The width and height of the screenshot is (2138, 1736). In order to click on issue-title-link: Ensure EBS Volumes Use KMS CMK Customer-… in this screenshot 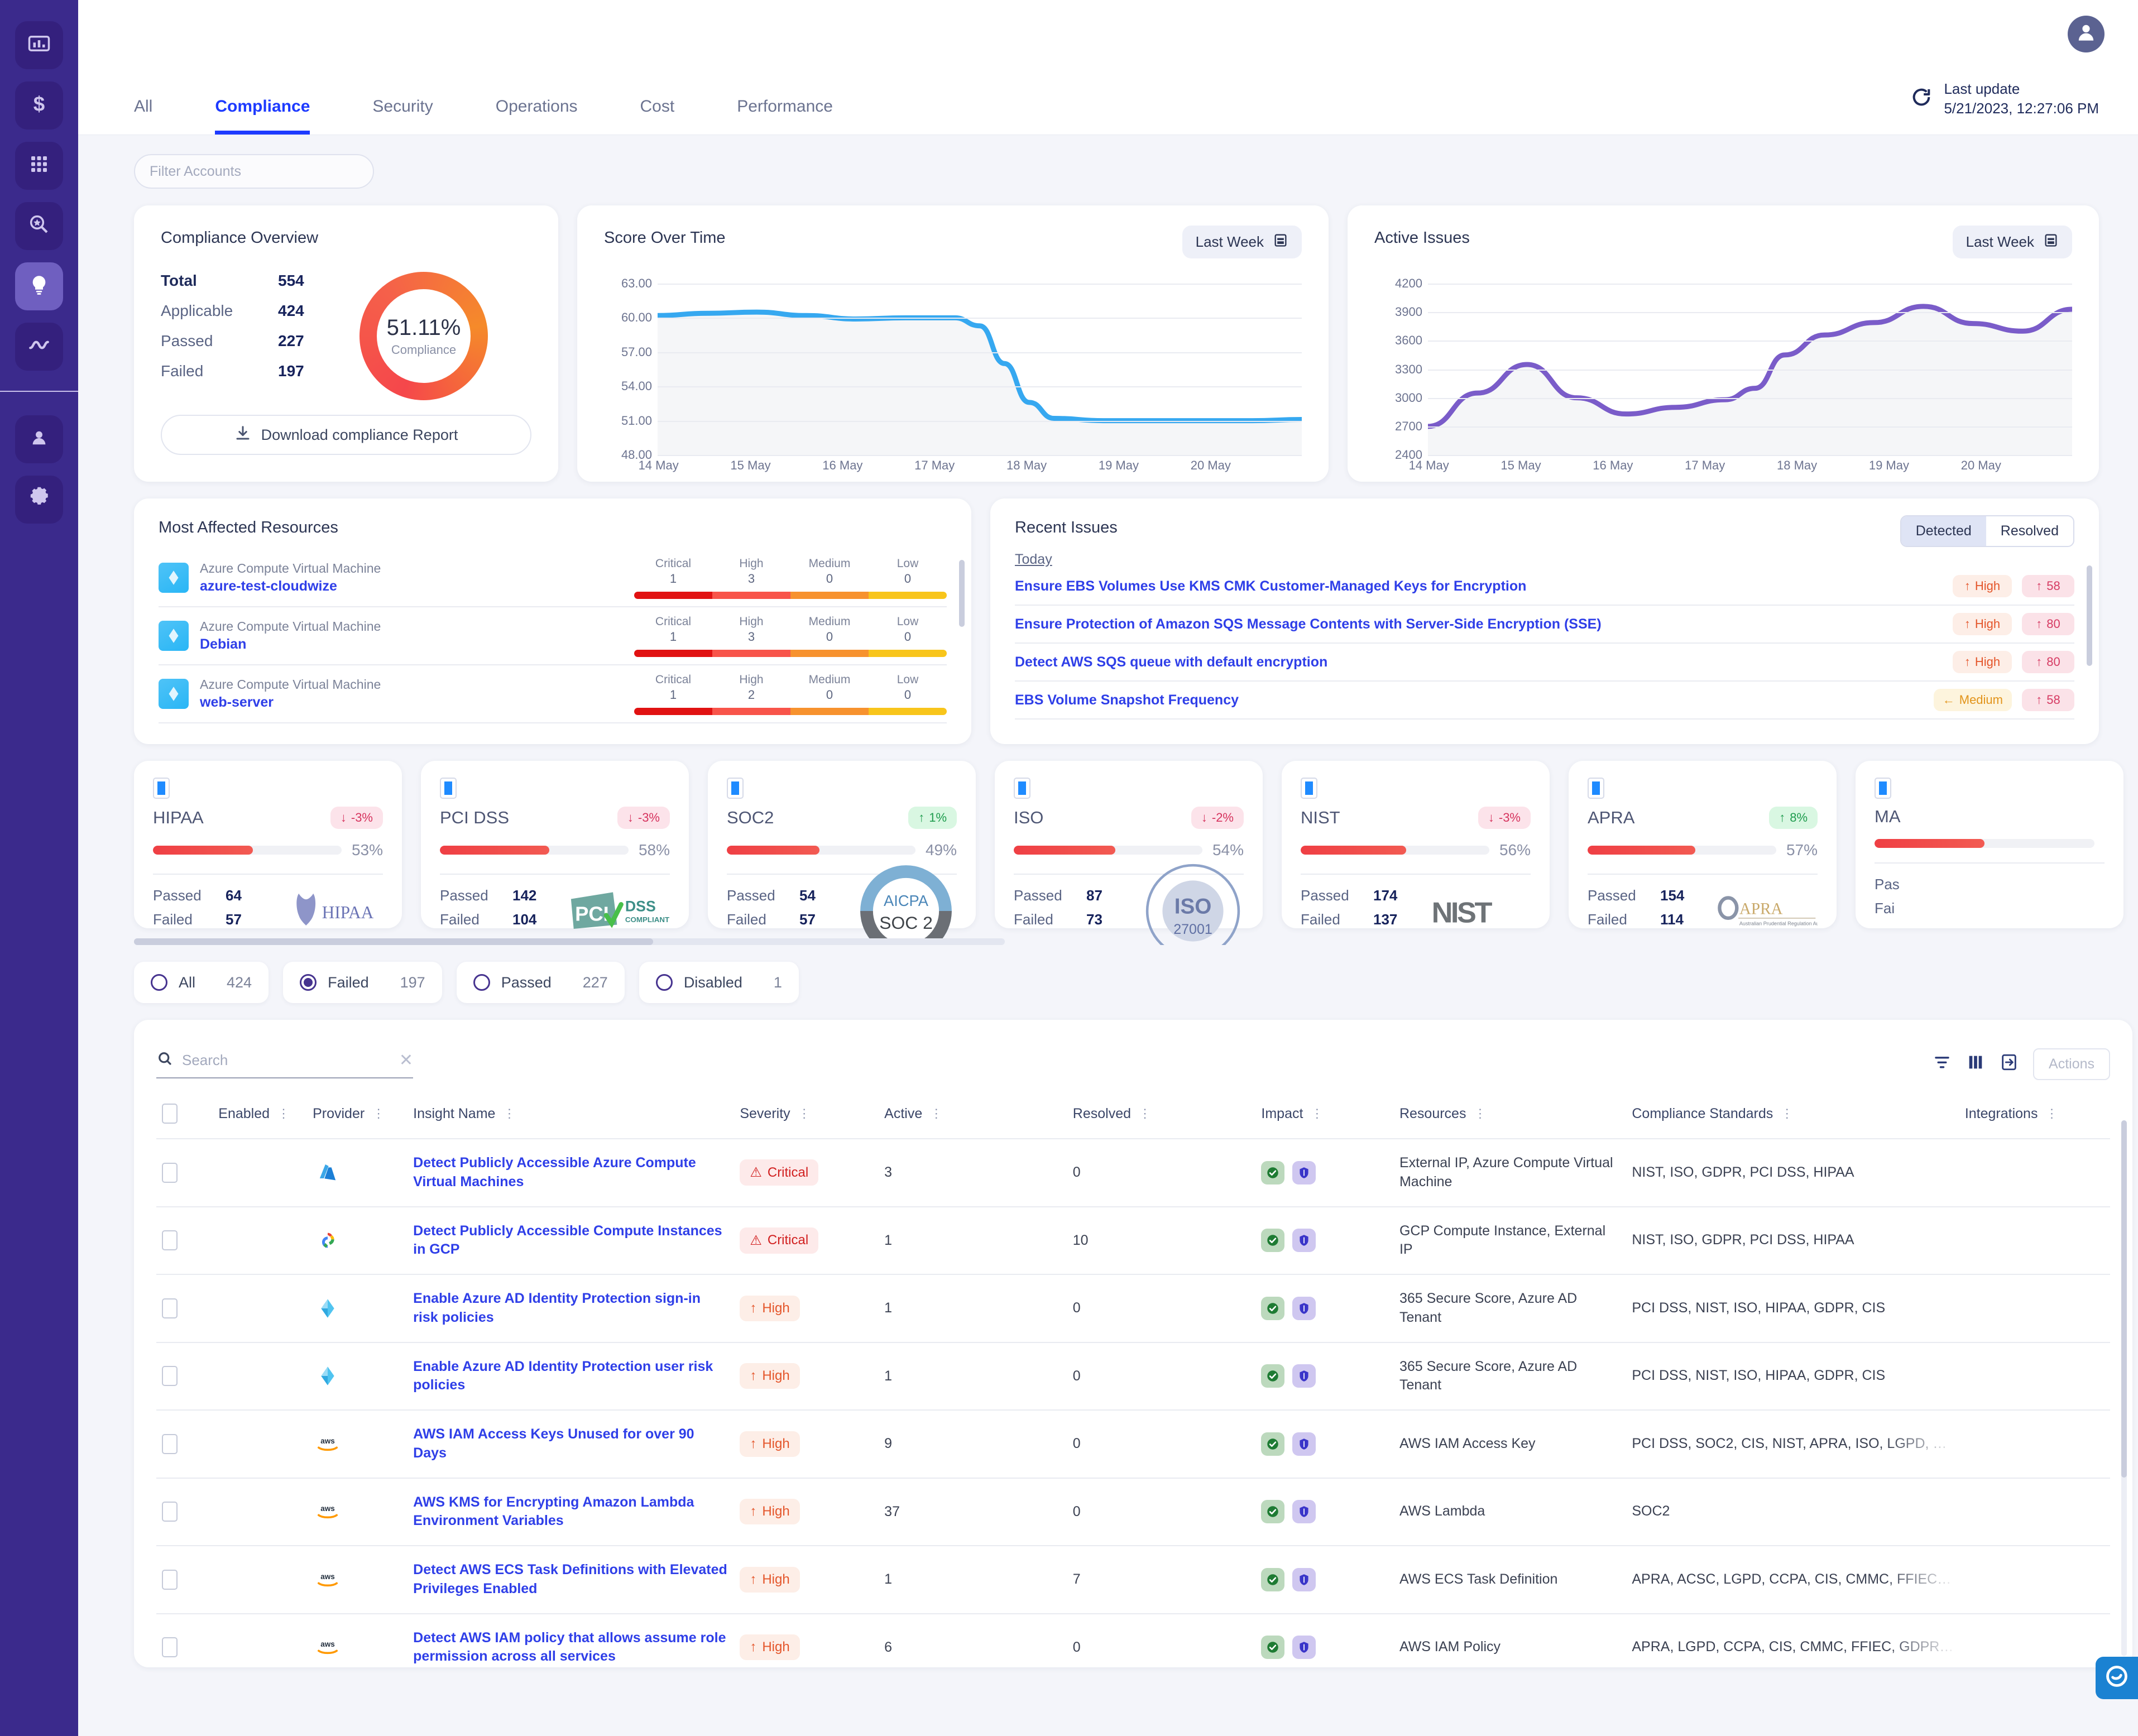, I will do `click(1479, 586)`.